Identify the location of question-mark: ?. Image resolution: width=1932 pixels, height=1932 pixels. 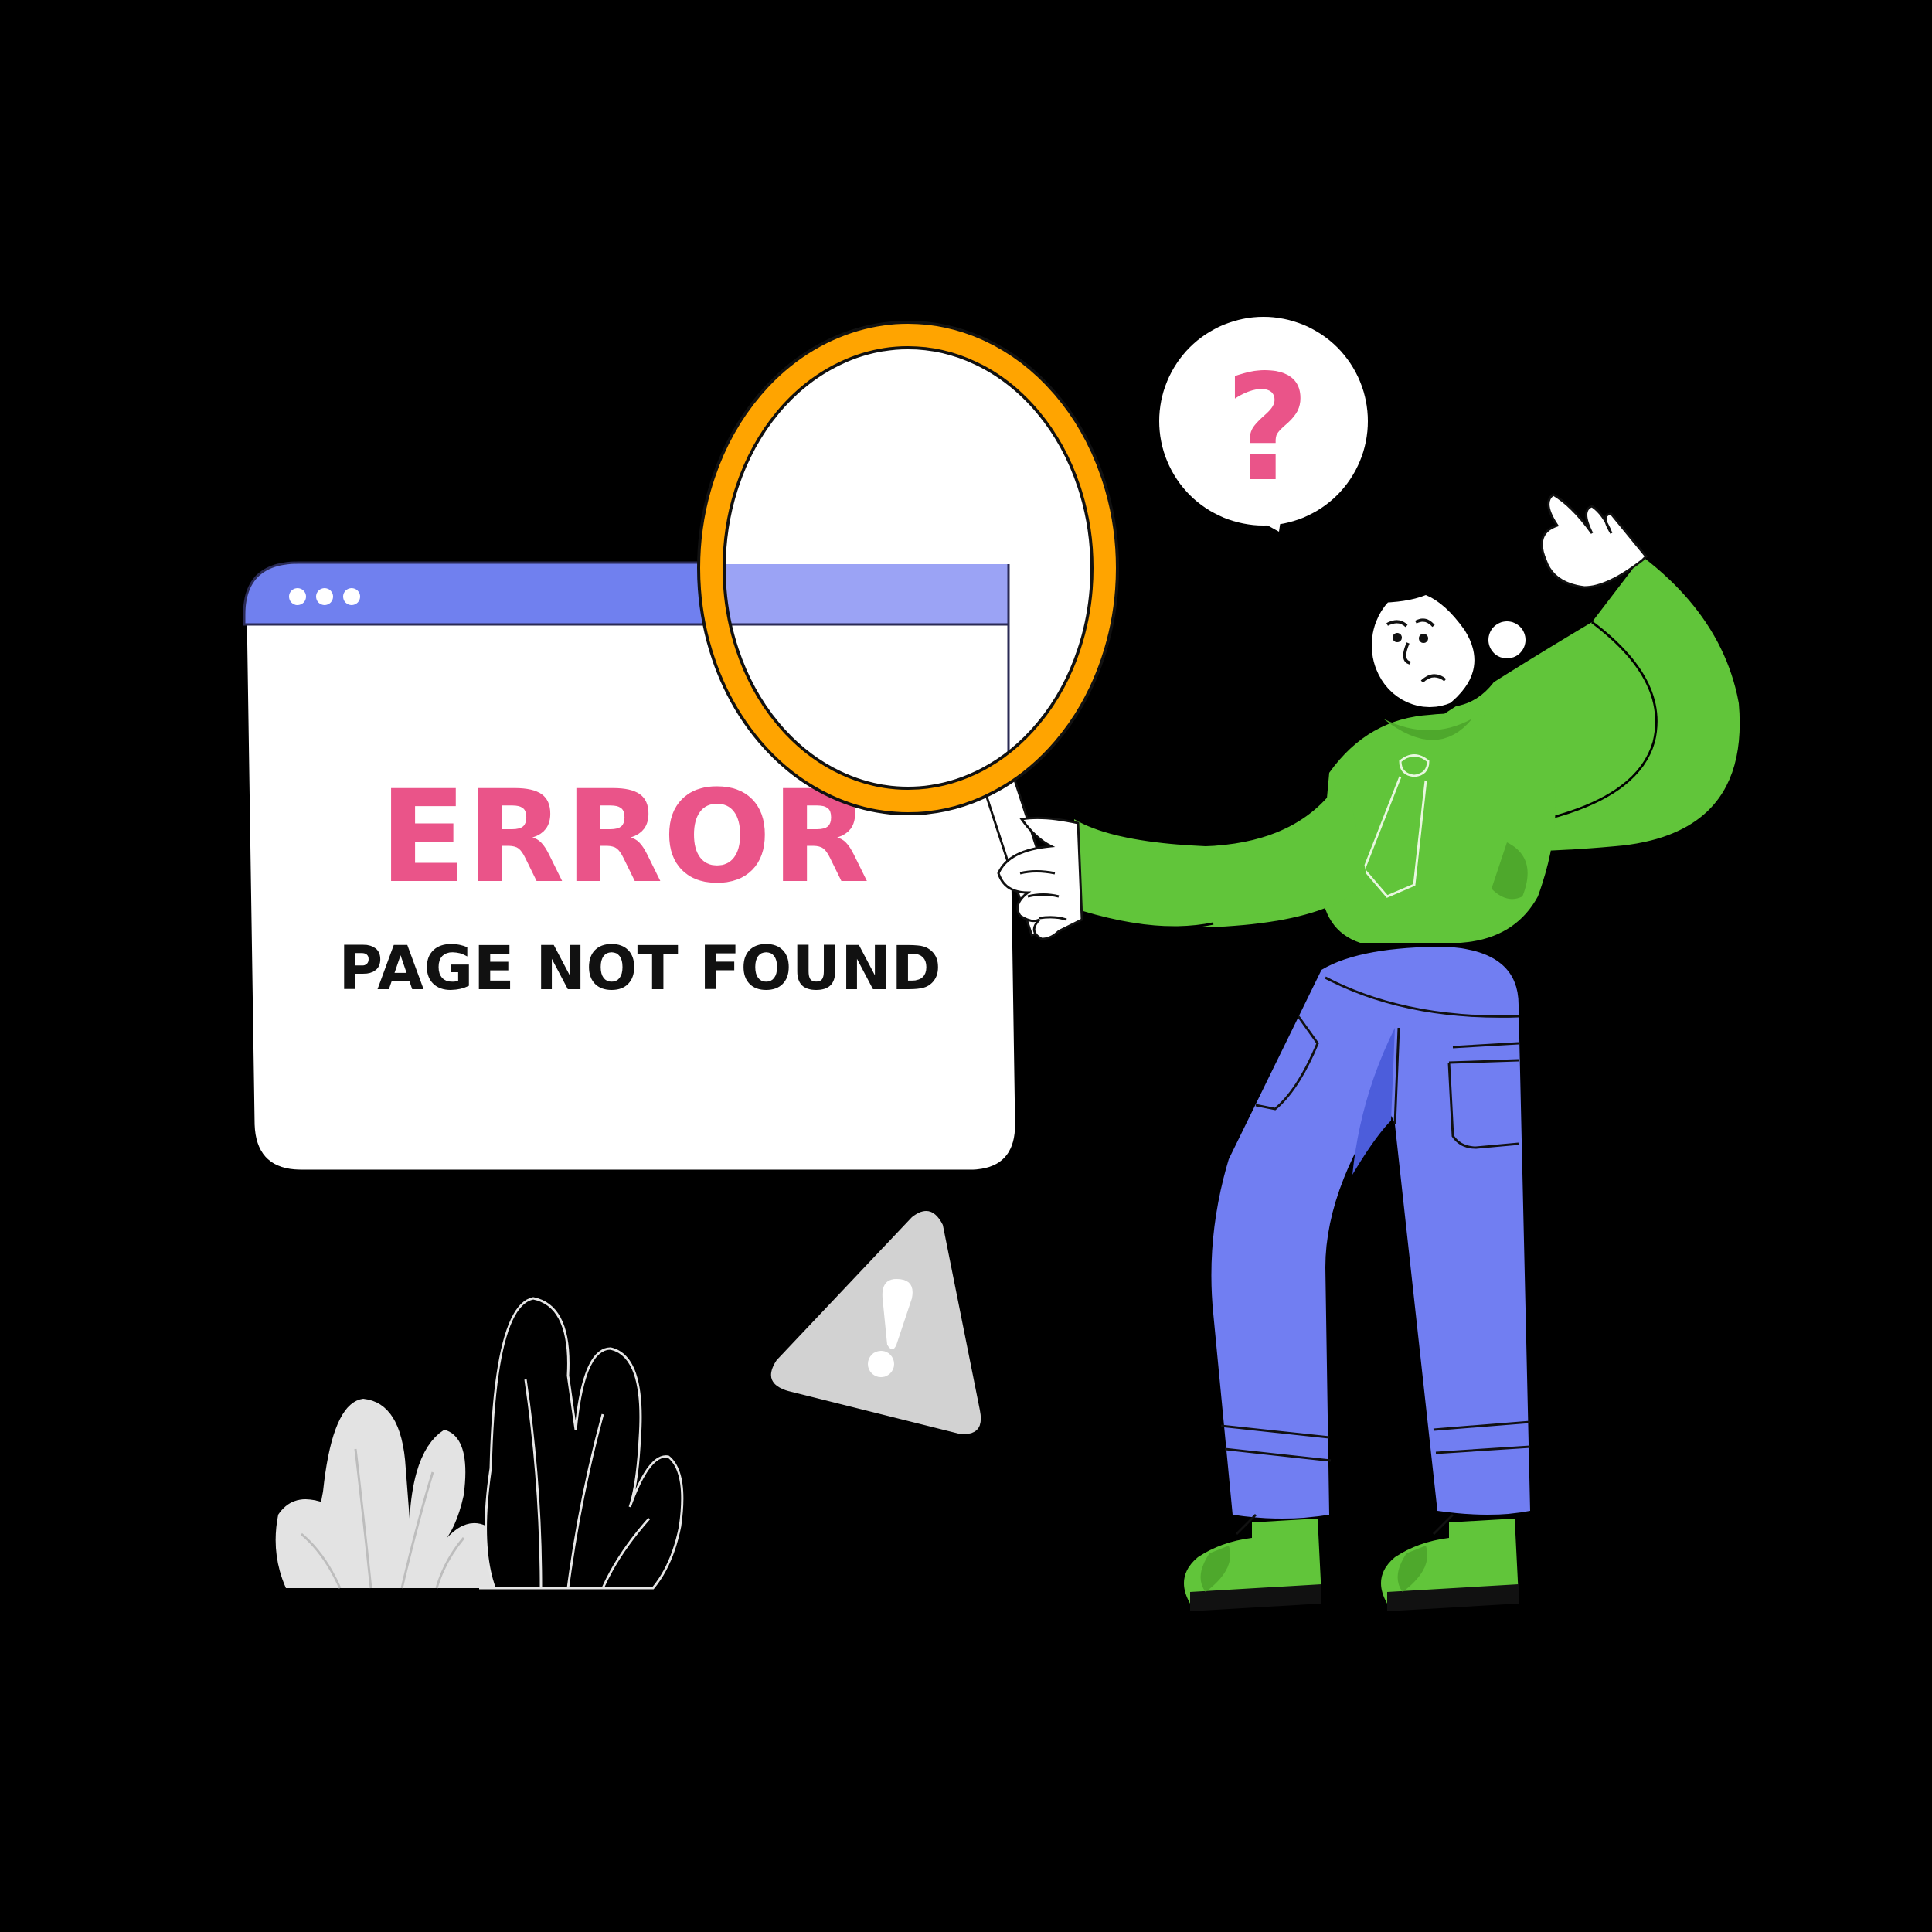
(1268, 428).